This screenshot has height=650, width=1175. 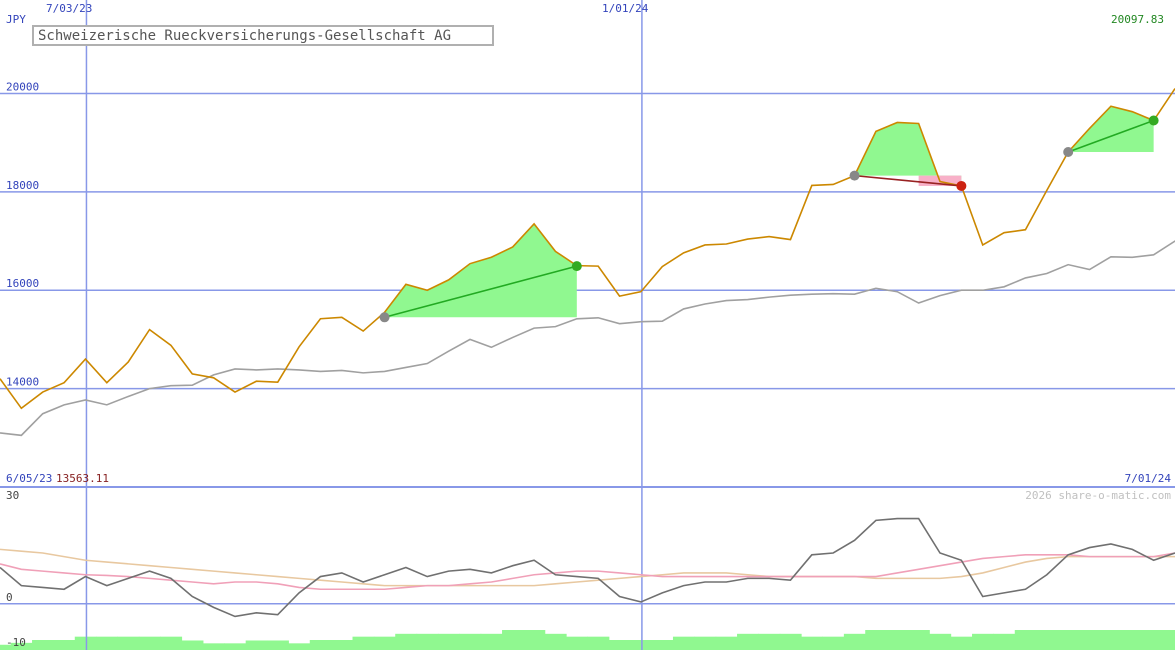 What do you see at coordinates (1148, 478) in the screenshot?
I see `end-date-label: 7/01/24` at bounding box center [1148, 478].